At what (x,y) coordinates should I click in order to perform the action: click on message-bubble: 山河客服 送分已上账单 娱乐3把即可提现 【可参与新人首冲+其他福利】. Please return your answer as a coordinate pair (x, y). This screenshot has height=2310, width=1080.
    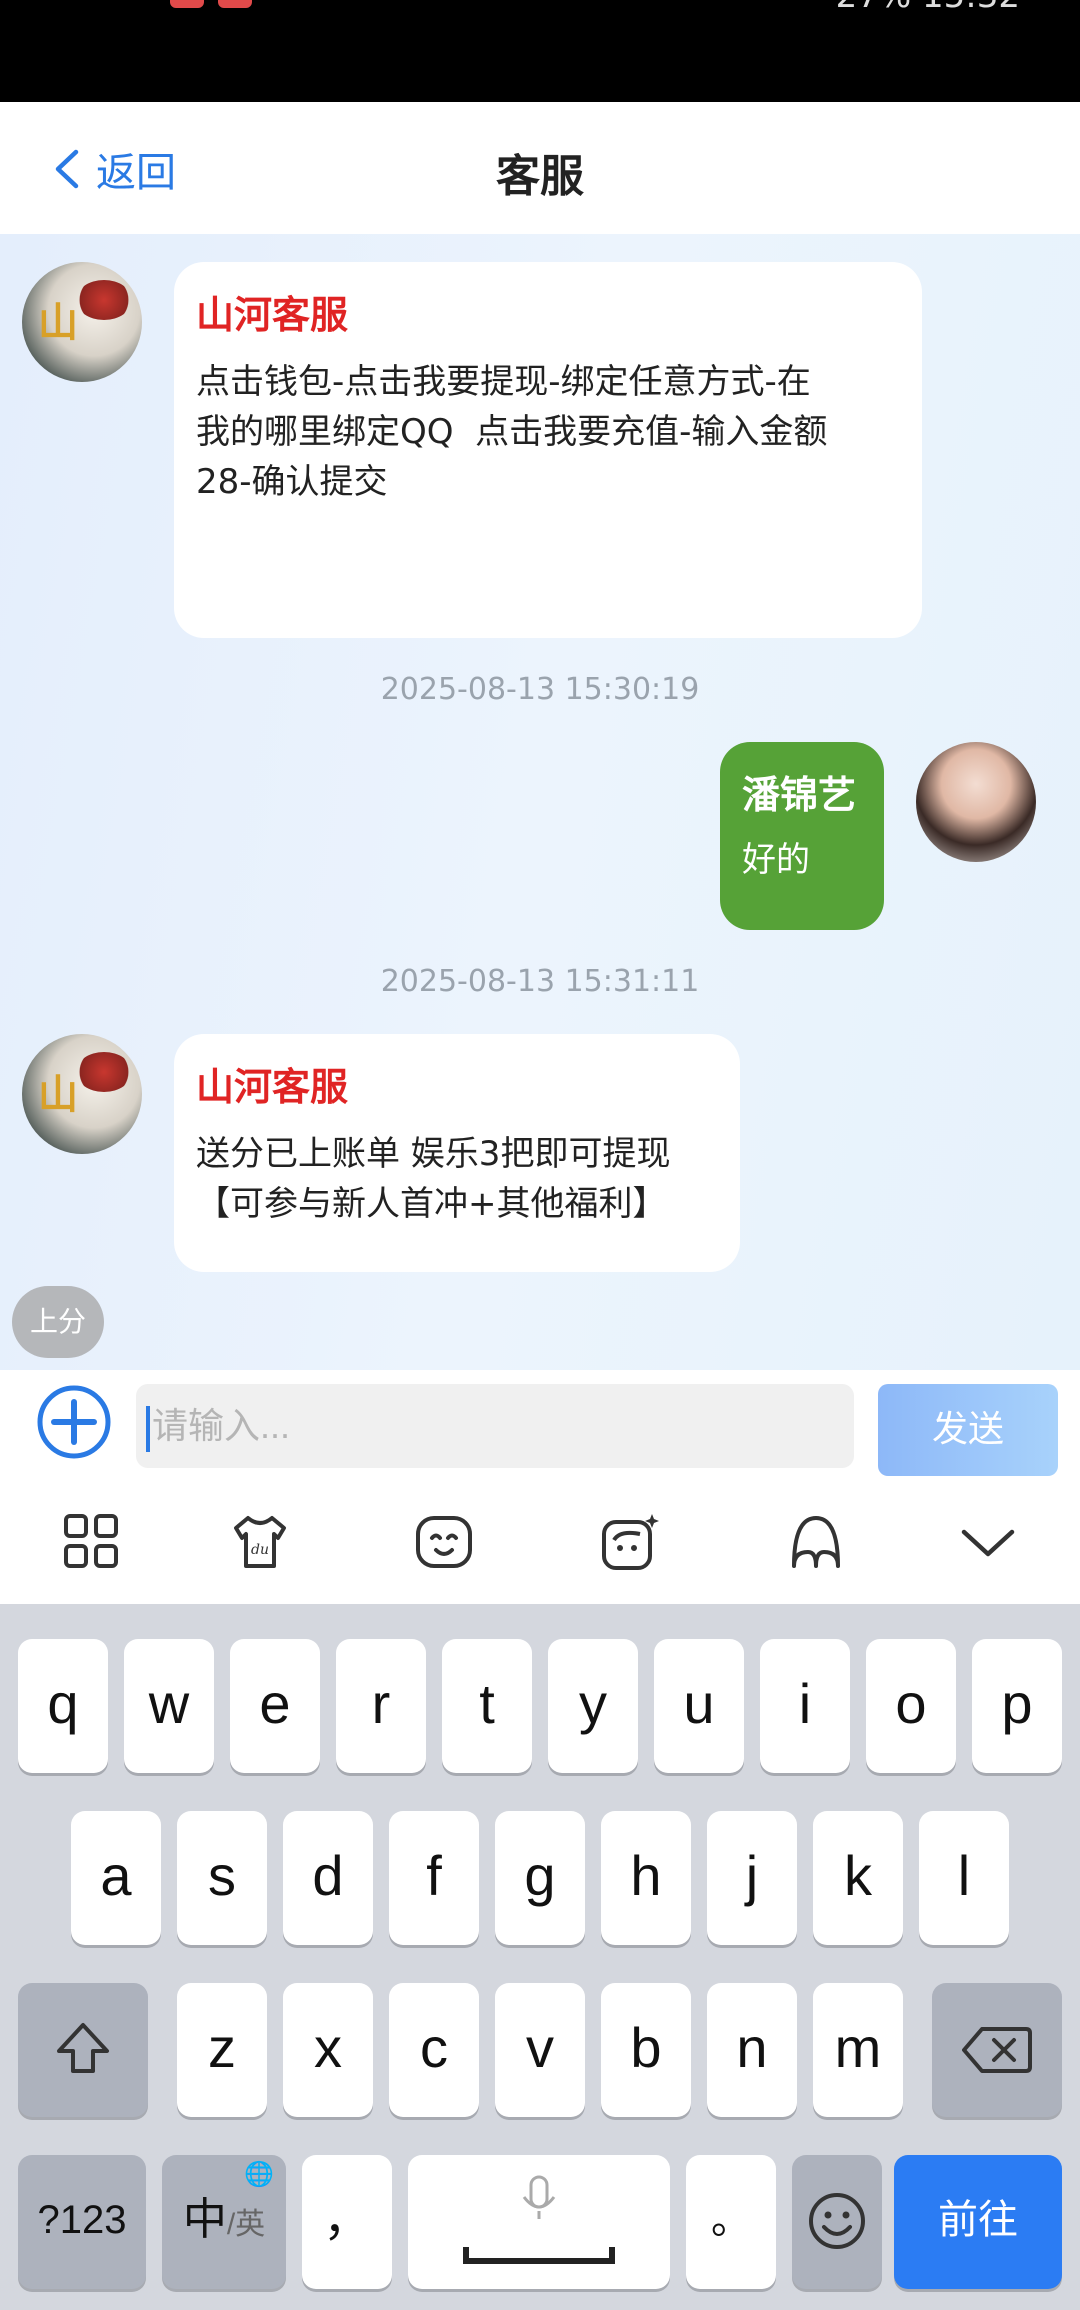
    Looking at the image, I should click on (457, 1153).